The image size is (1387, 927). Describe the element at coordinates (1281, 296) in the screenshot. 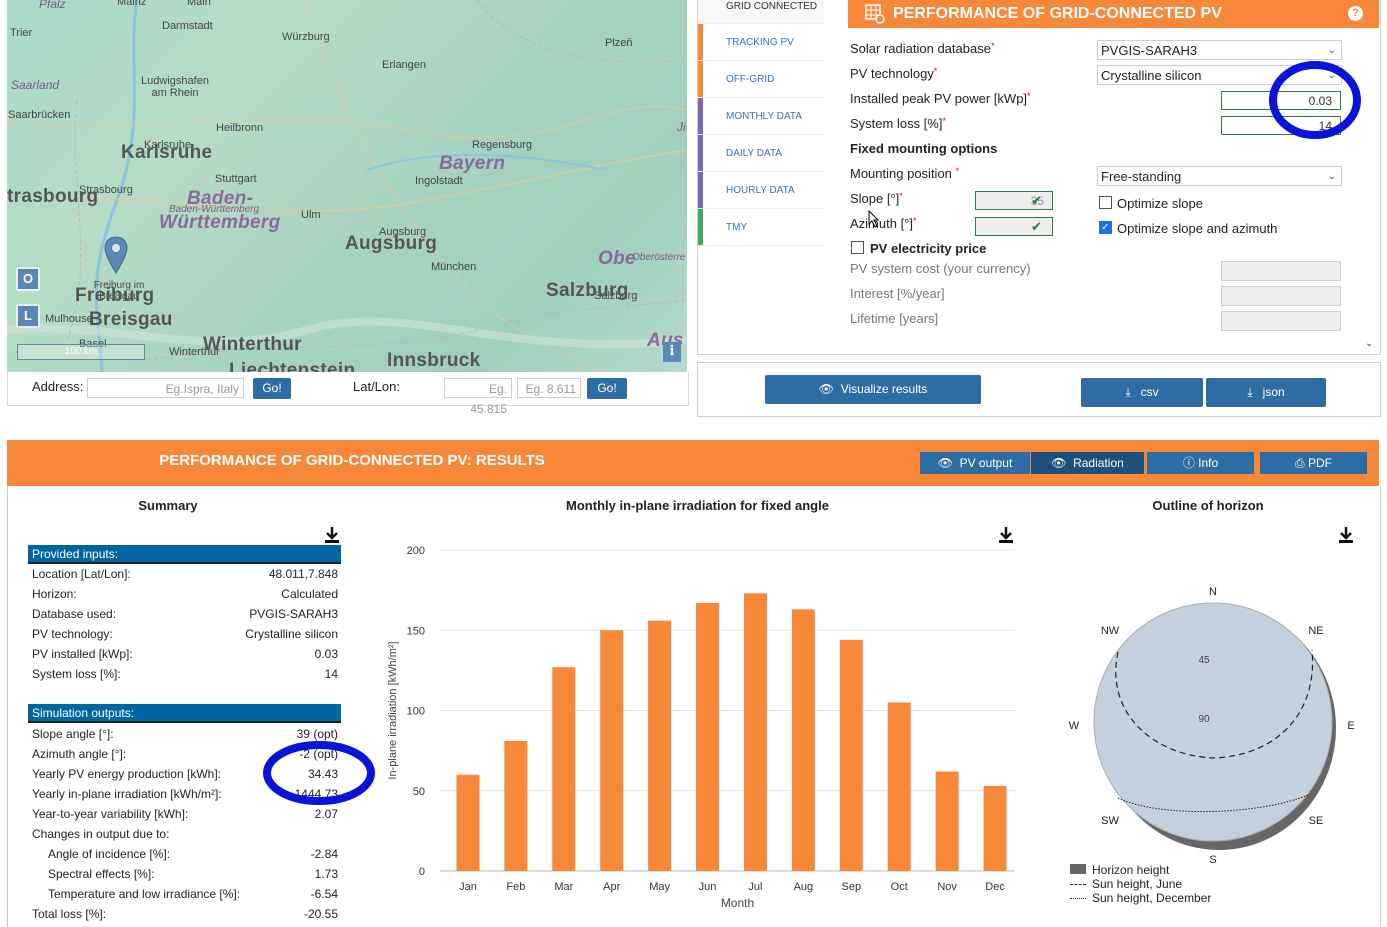

I see `interest-input` at that location.